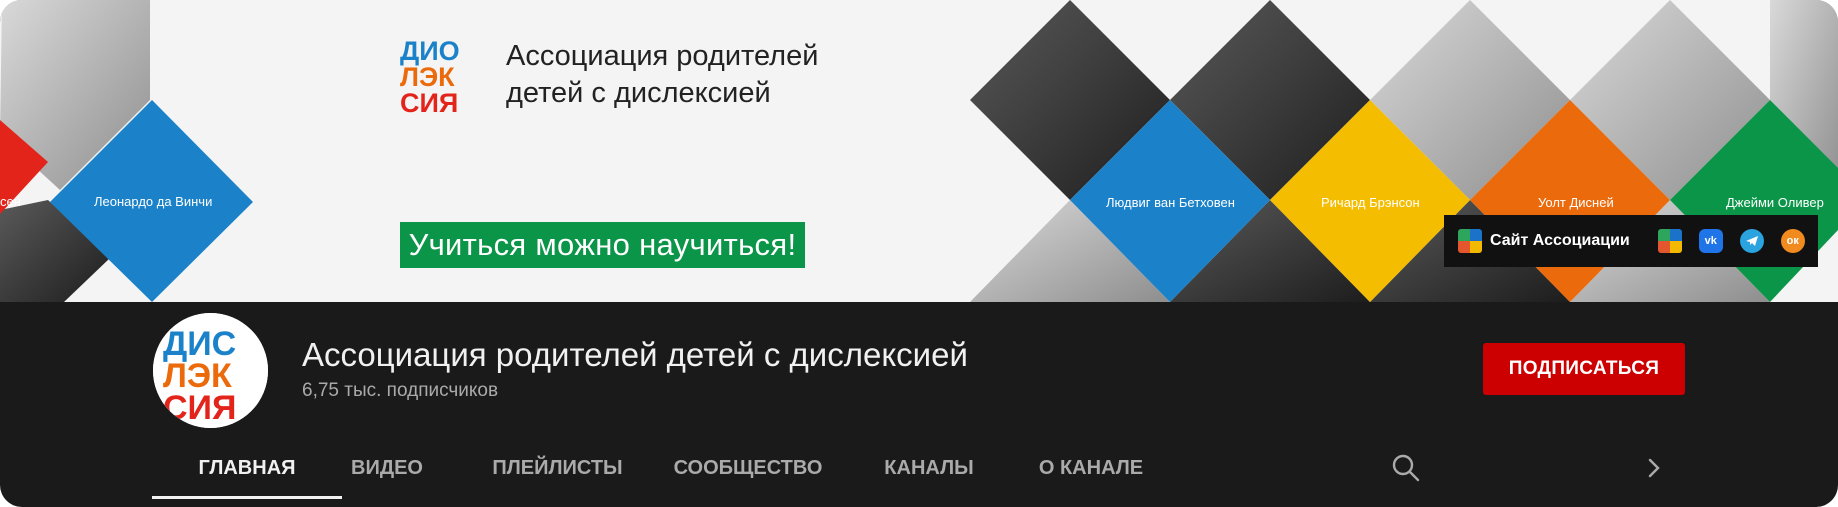 The image size is (1838, 507). Describe the element at coordinates (1751, 241) in the screenshot. I see `telegram-icon` at that location.